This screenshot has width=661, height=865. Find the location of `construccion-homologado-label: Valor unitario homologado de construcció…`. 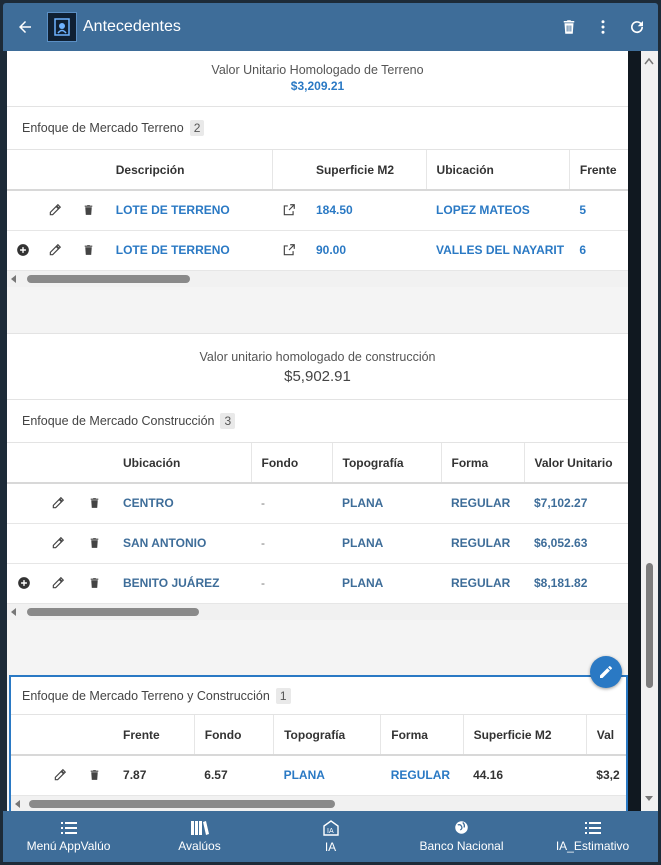

construccion-homologado-label: Valor unitario homologado de construcció… is located at coordinates (317, 357).